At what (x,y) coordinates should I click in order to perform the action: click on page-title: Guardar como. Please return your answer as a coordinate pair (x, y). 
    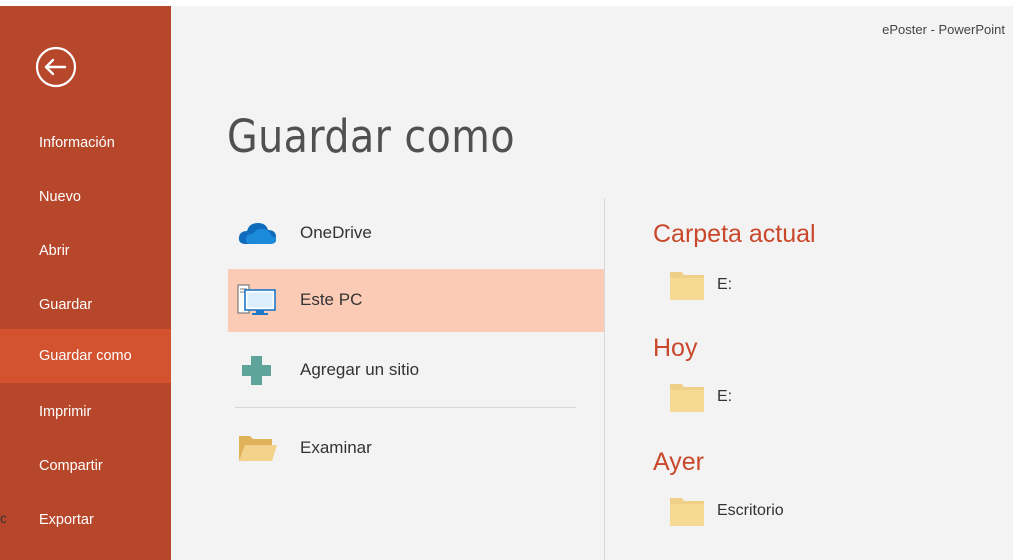
    Looking at the image, I should click on (371, 136).